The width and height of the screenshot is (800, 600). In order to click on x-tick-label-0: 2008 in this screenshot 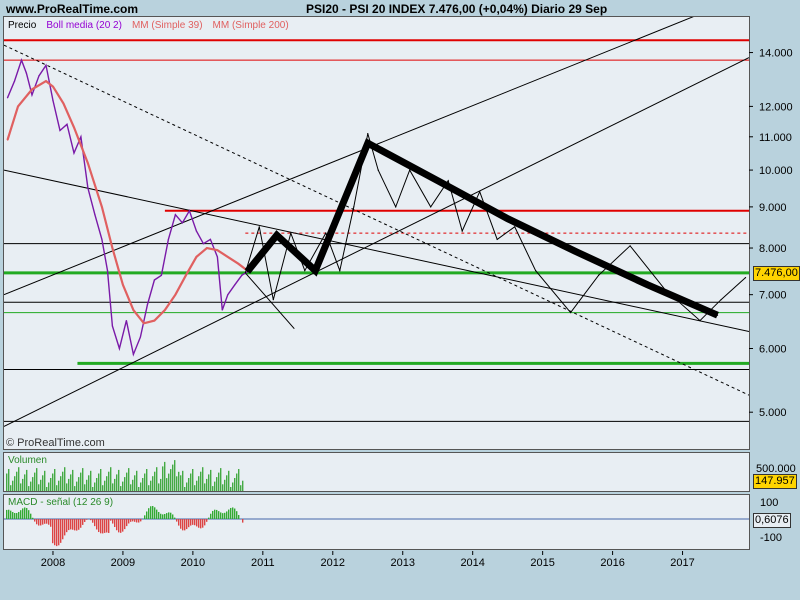, I will do `click(53, 563)`.